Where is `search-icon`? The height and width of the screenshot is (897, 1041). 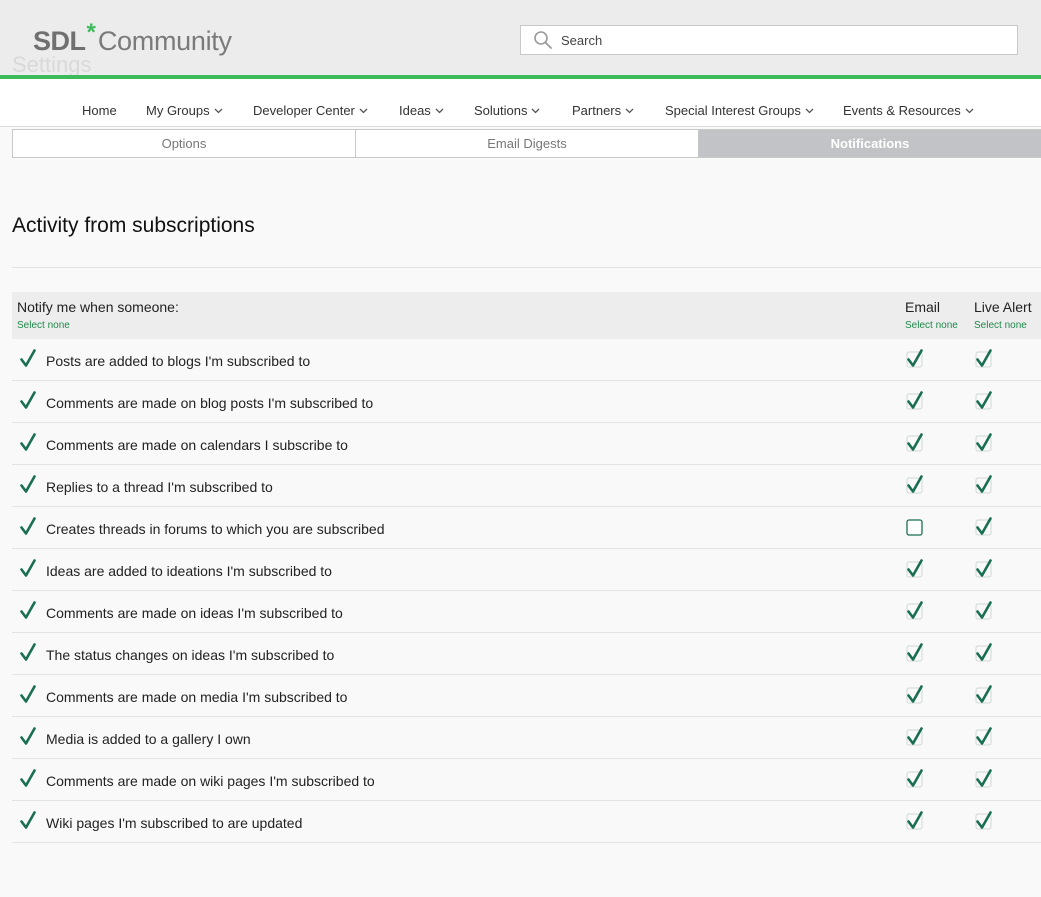
search-icon is located at coordinates (543, 40).